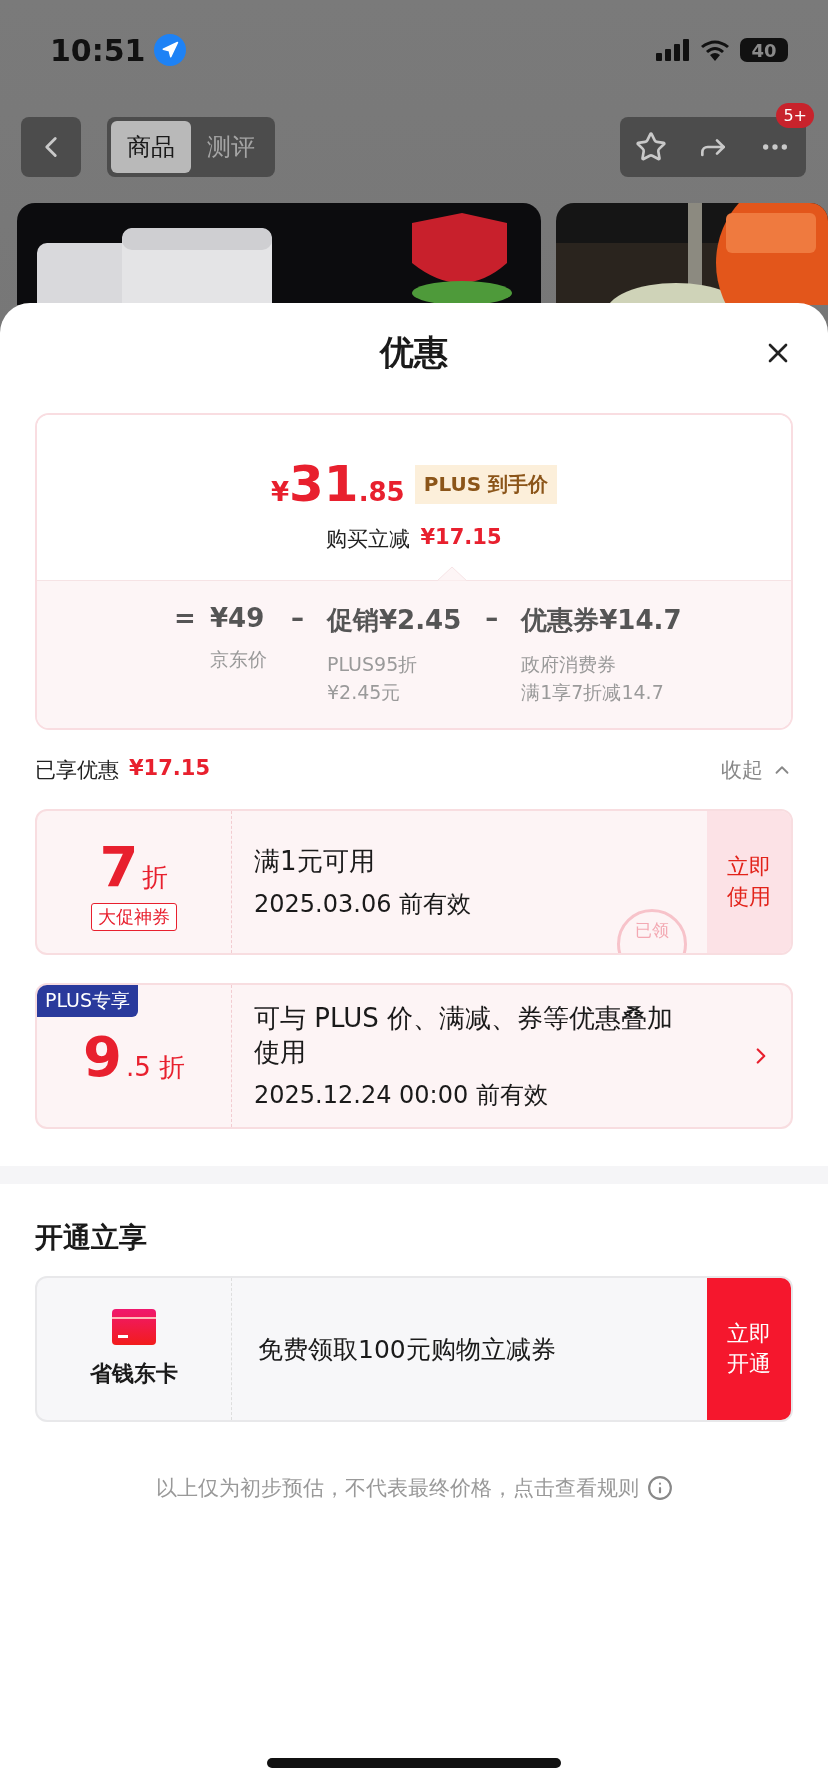 This screenshot has width=828, height=1792. Describe the element at coordinates (593, 692) in the screenshot. I see `amount-note: 满1享7折减14.7` at that location.